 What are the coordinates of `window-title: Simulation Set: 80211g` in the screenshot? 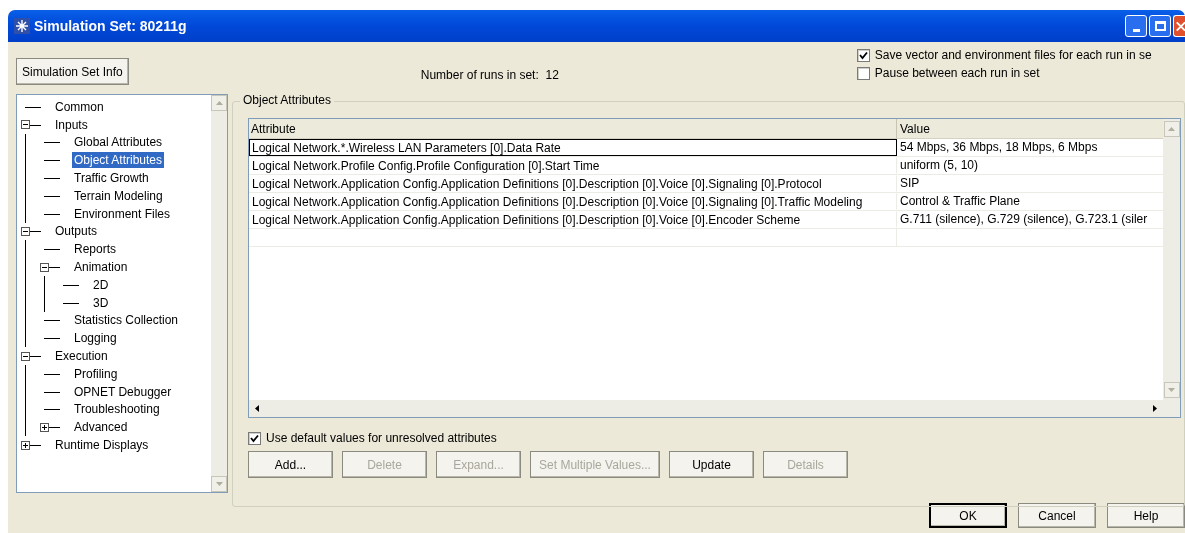 It's located at (110, 26).